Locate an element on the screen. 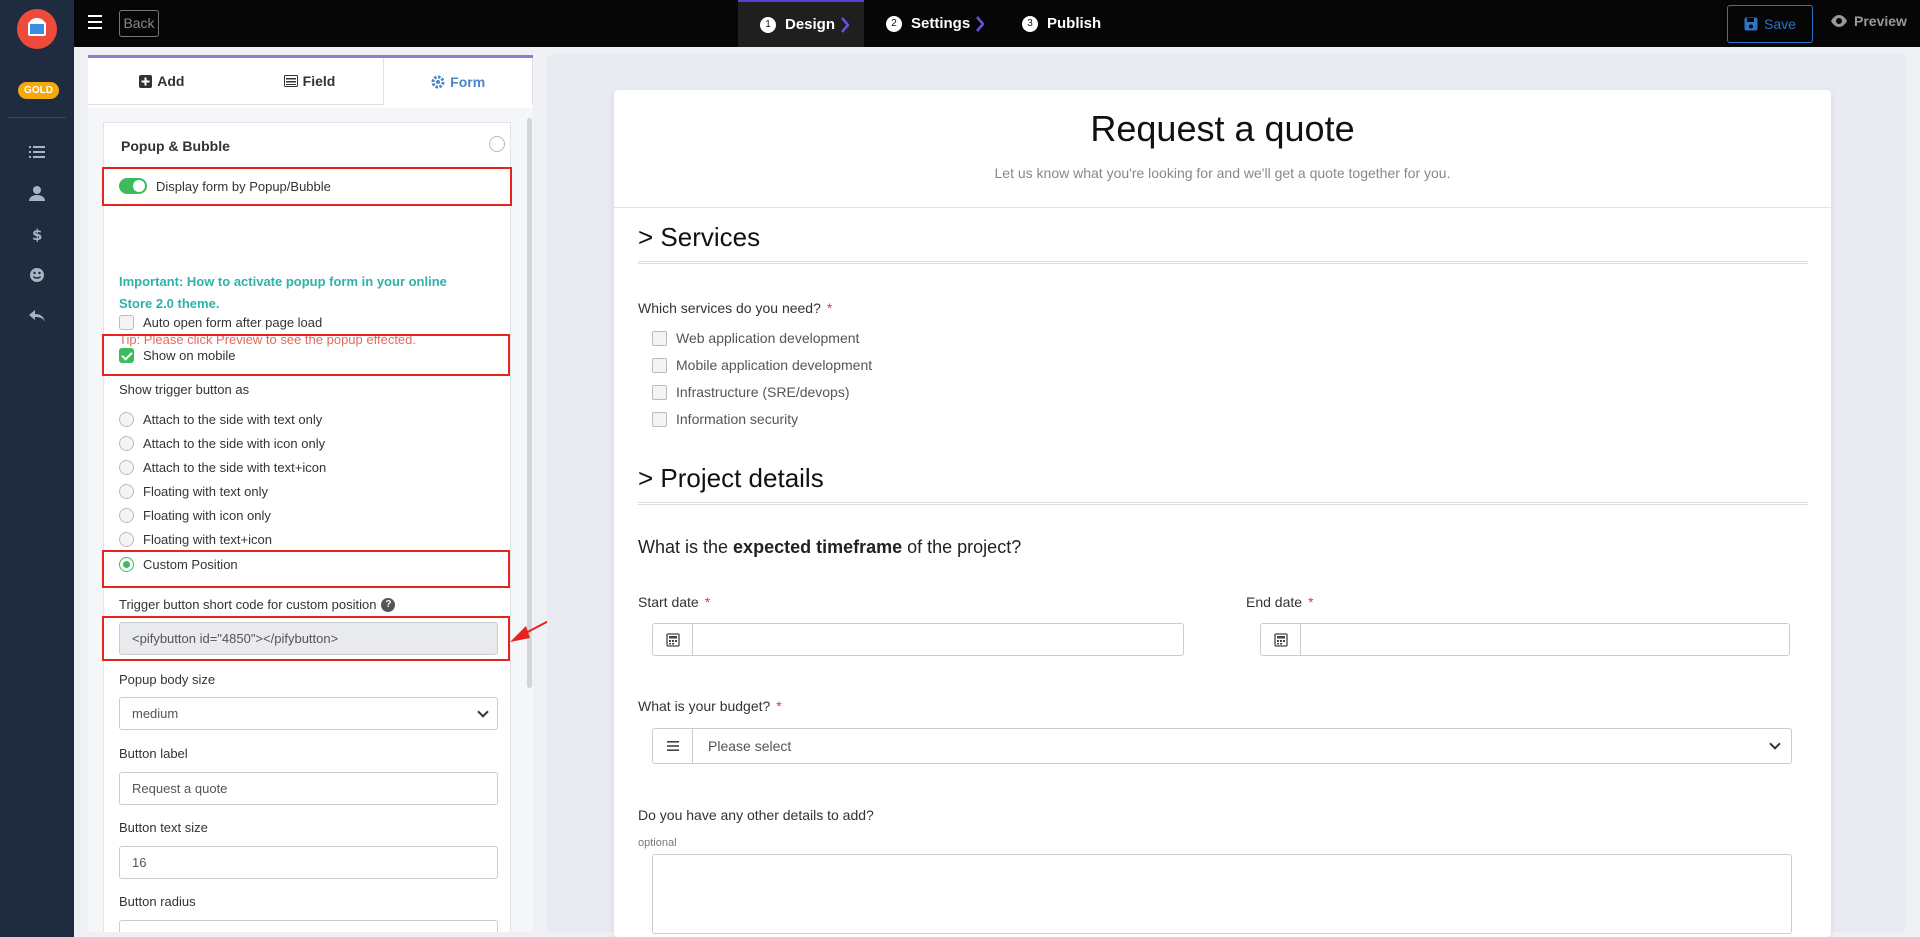 The width and height of the screenshot is (1920, 937). show-mobile-checkbox is located at coordinates (126, 355).